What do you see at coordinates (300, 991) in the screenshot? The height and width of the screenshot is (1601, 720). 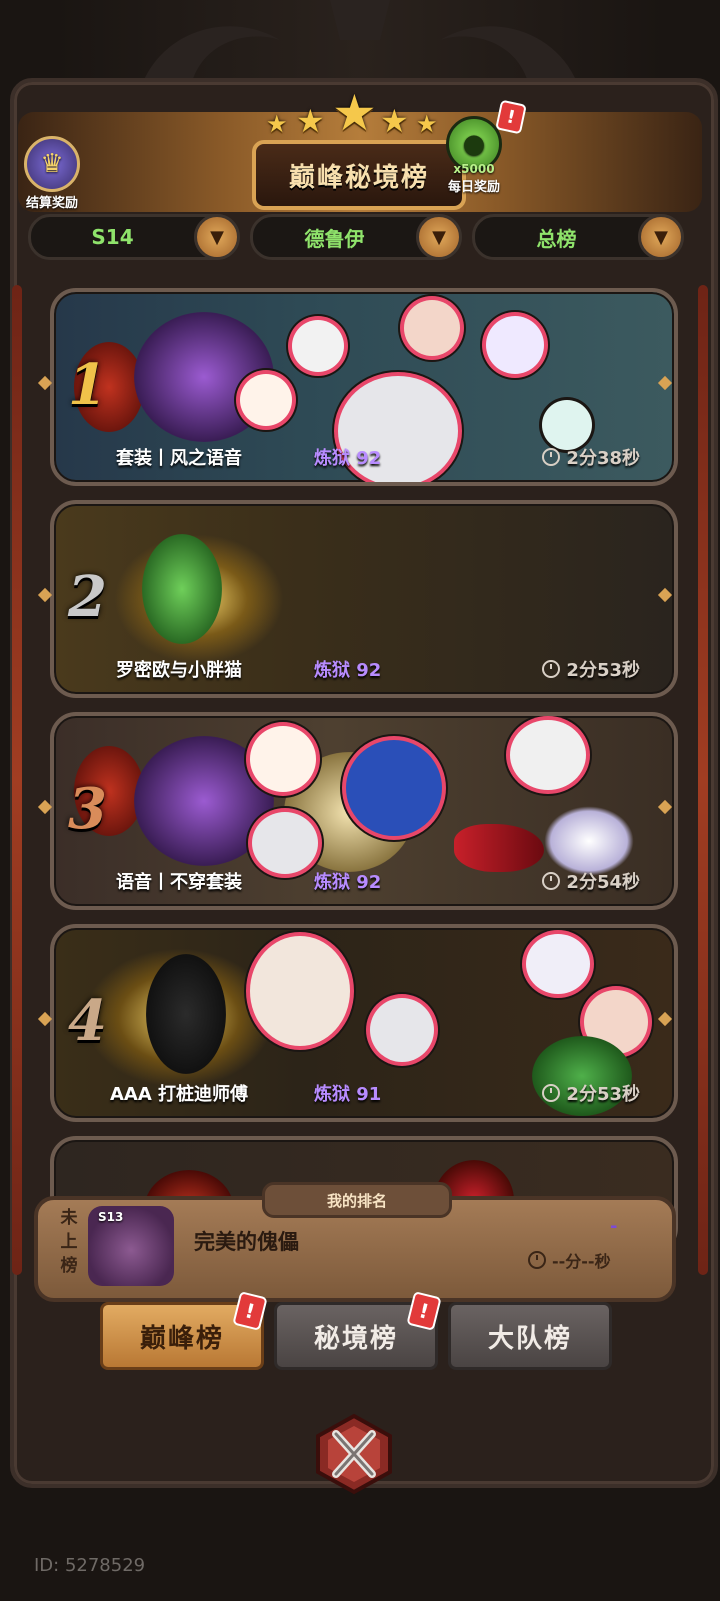 I see `hero-portrait` at bounding box center [300, 991].